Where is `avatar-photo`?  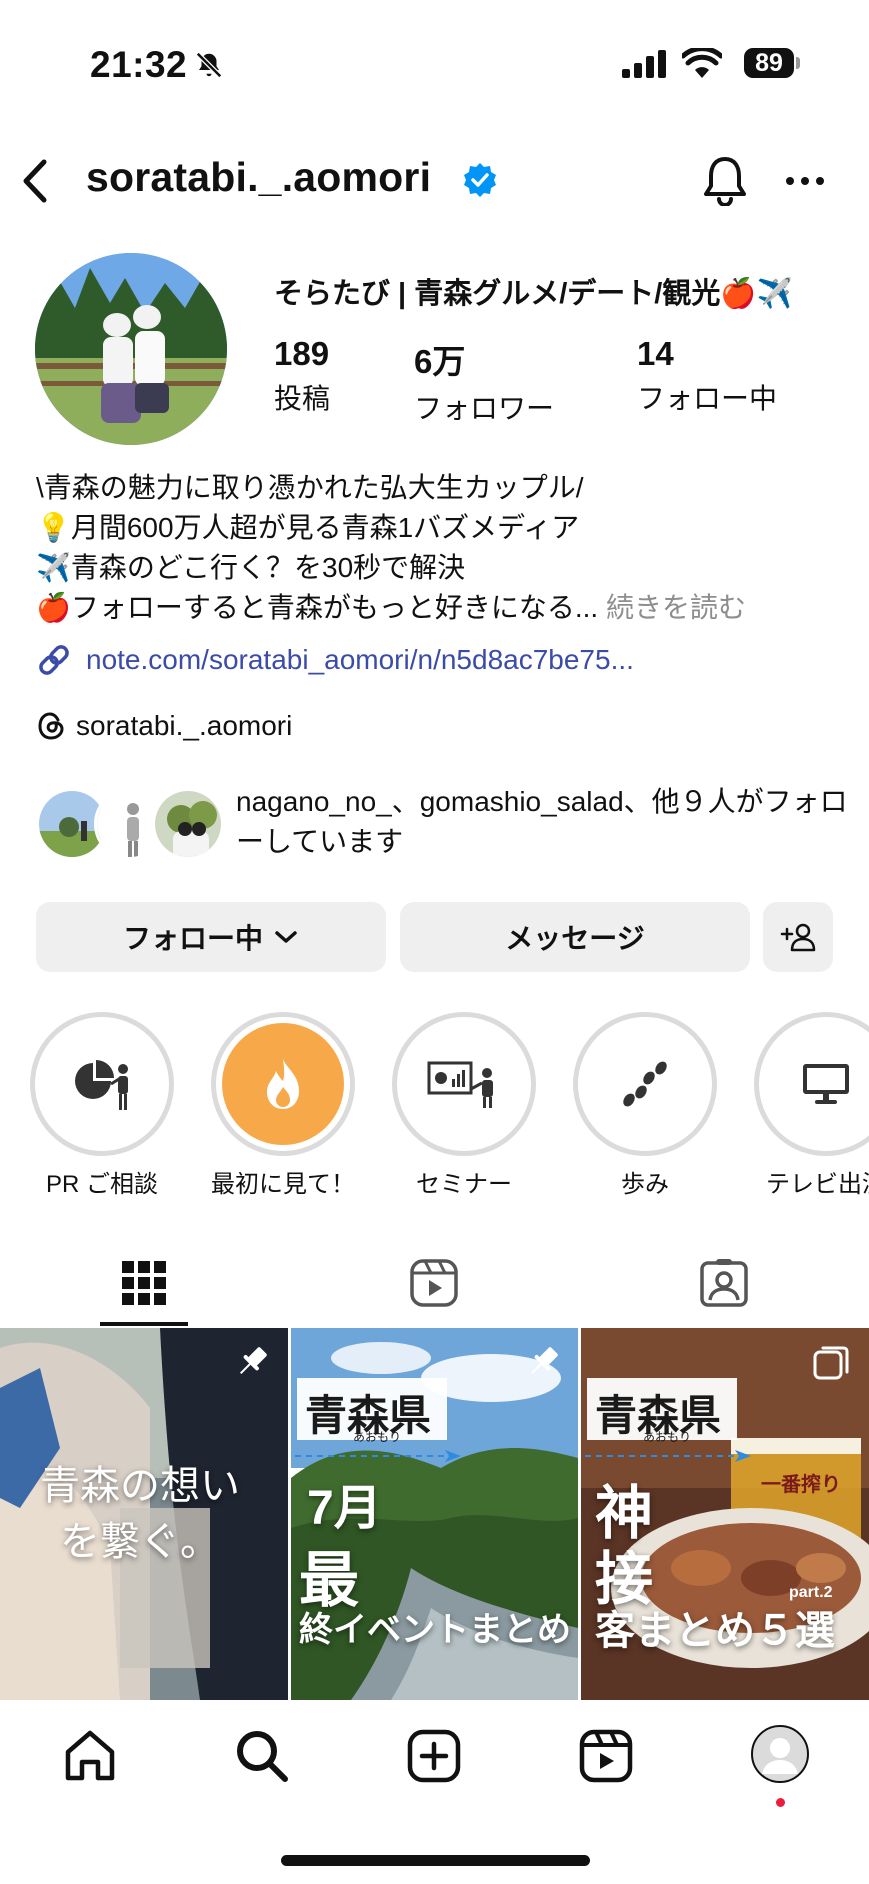
avatar-photo is located at coordinates (131, 349).